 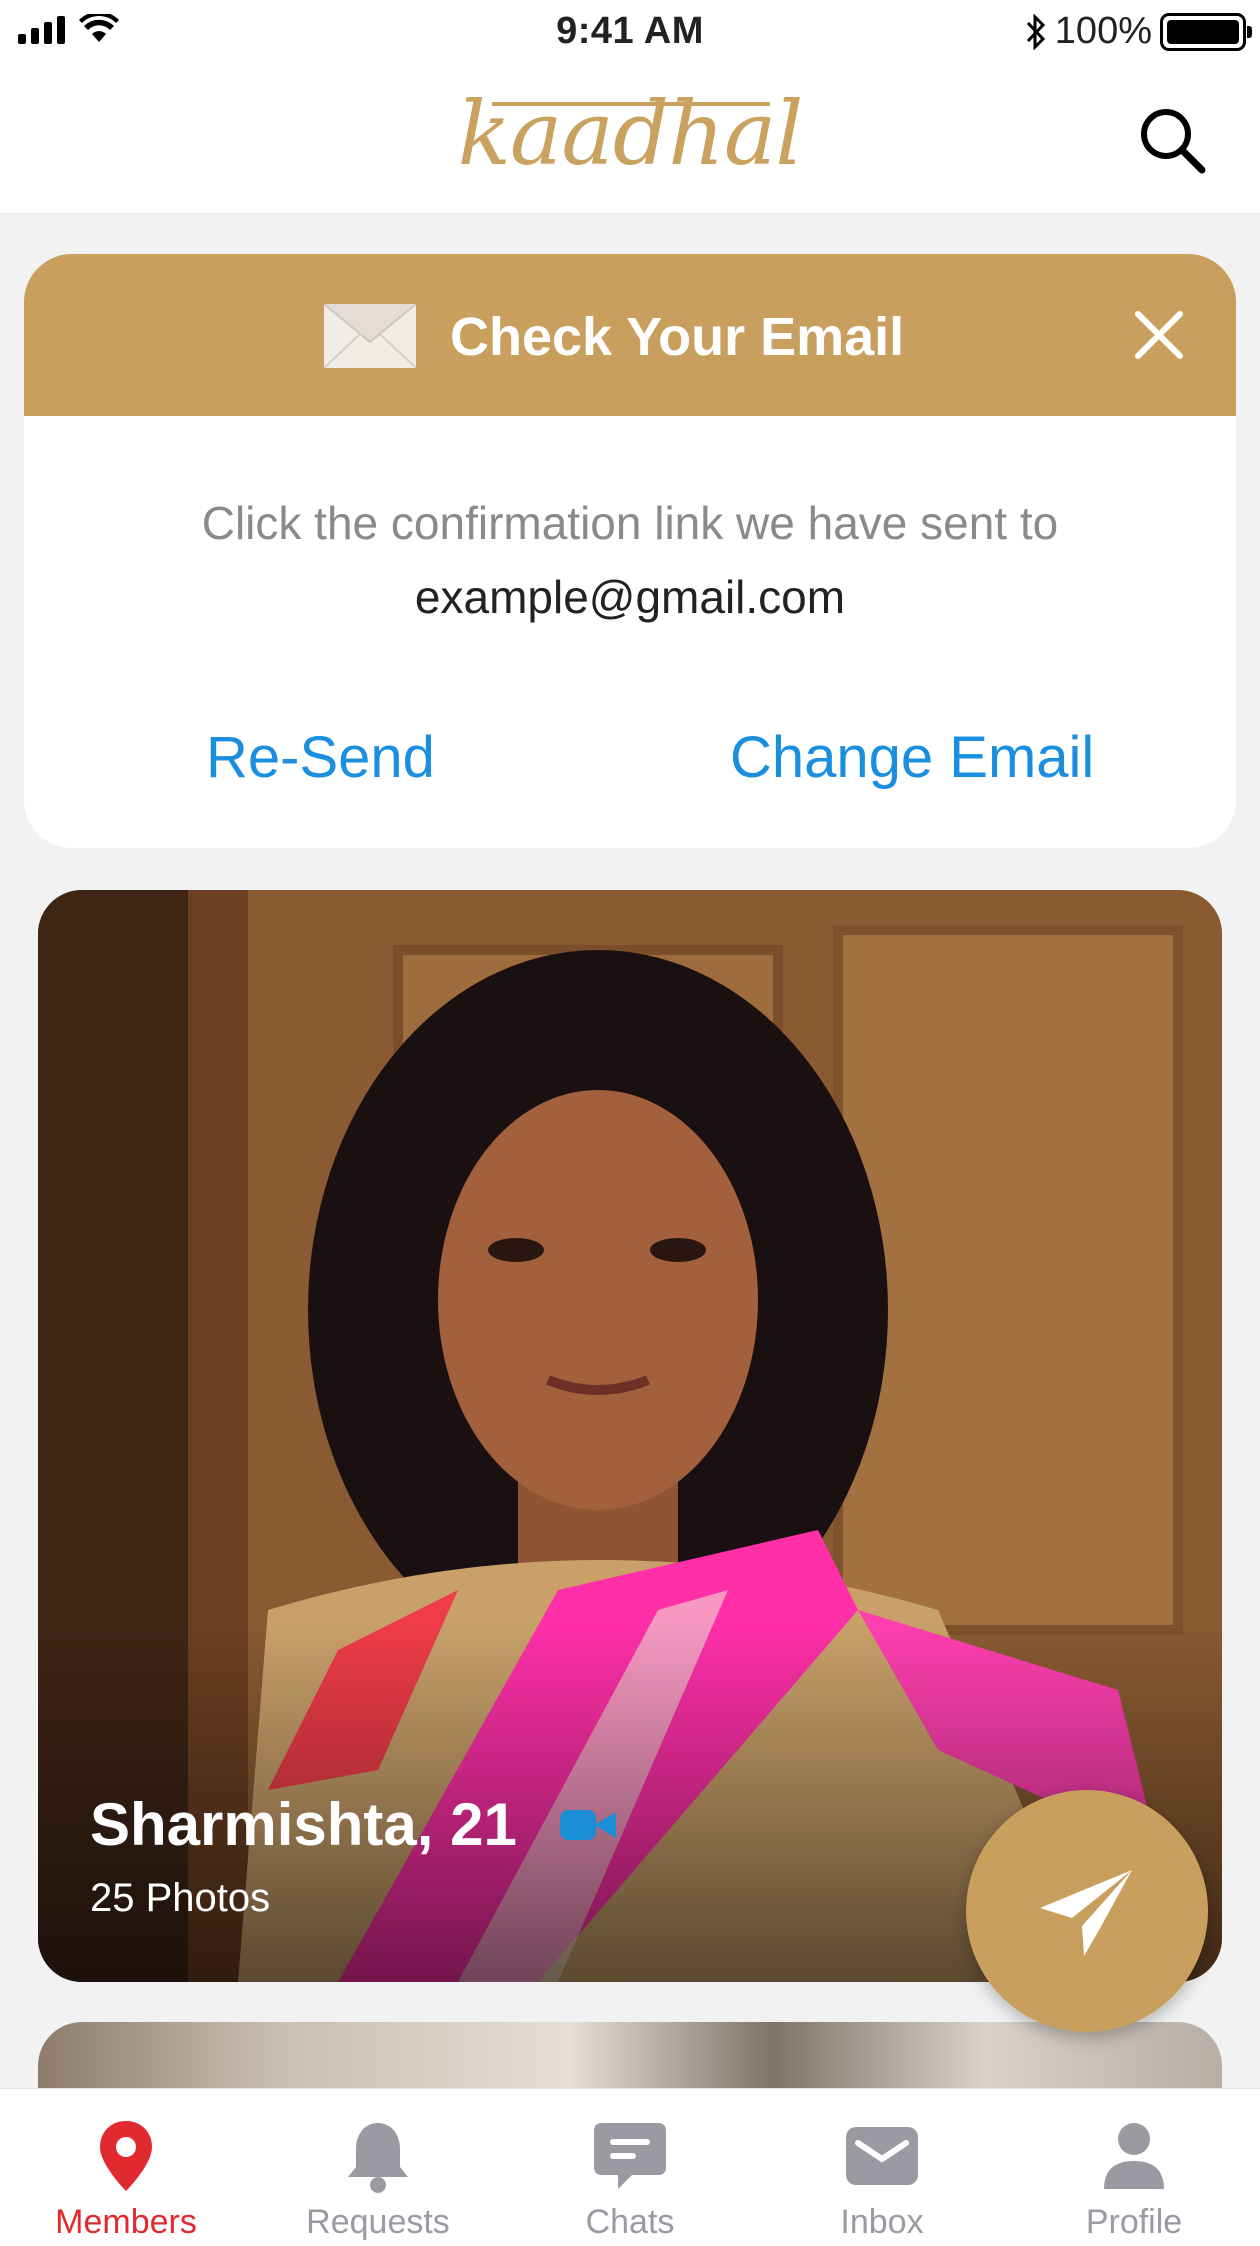 I want to click on battery-icon, so click(x=1206, y=31).